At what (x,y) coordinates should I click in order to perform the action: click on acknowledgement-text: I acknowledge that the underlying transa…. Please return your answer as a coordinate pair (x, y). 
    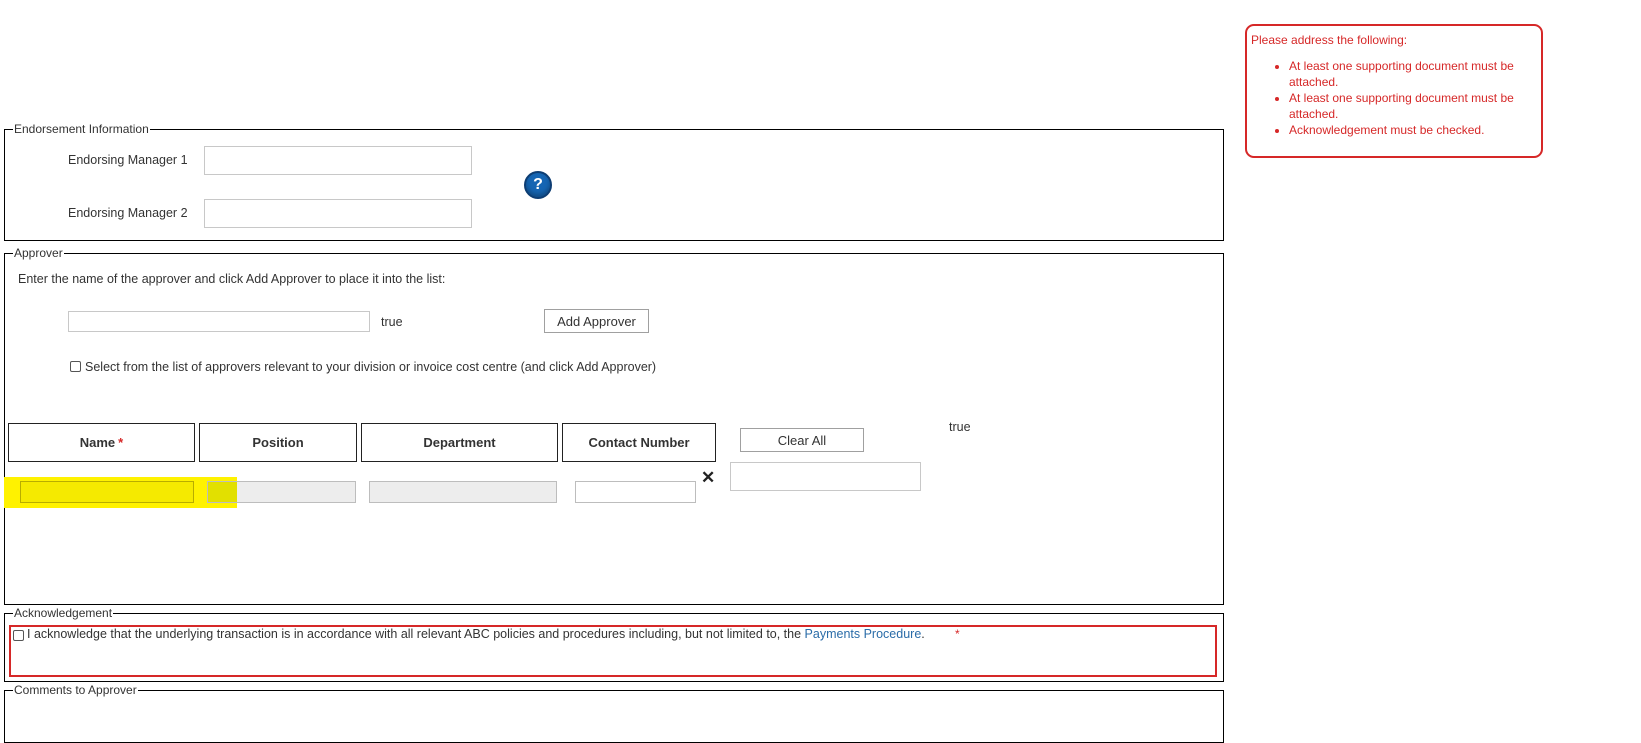
    Looking at the image, I should click on (476, 634).